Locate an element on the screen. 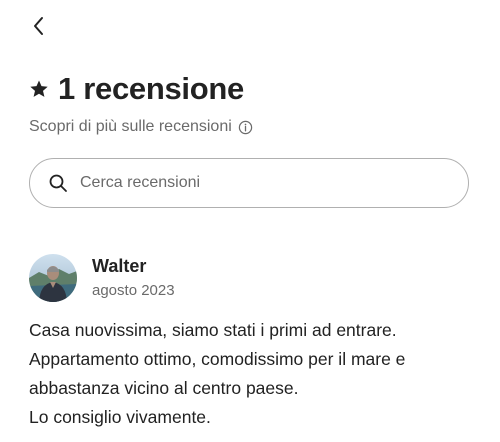  review-date: agosto 2023 is located at coordinates (133, 290).